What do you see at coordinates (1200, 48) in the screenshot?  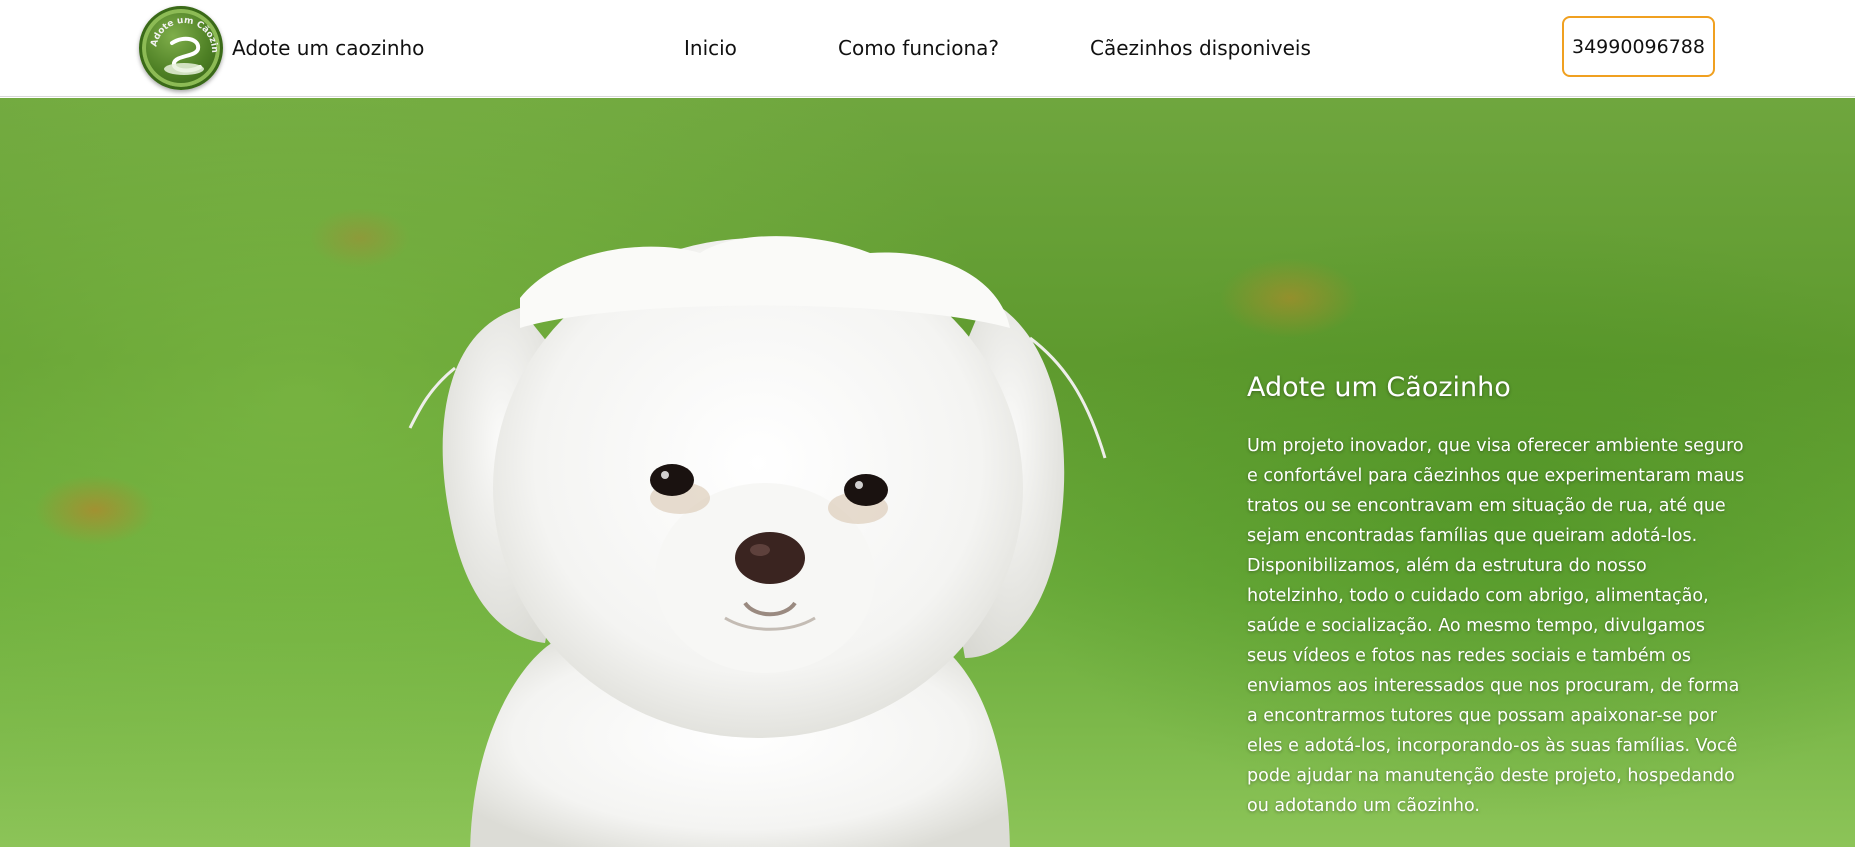 I see `nav-link-caezinhos-disponiveis: Cãezinhos disponiveis` at bounding box center [1200, 48].